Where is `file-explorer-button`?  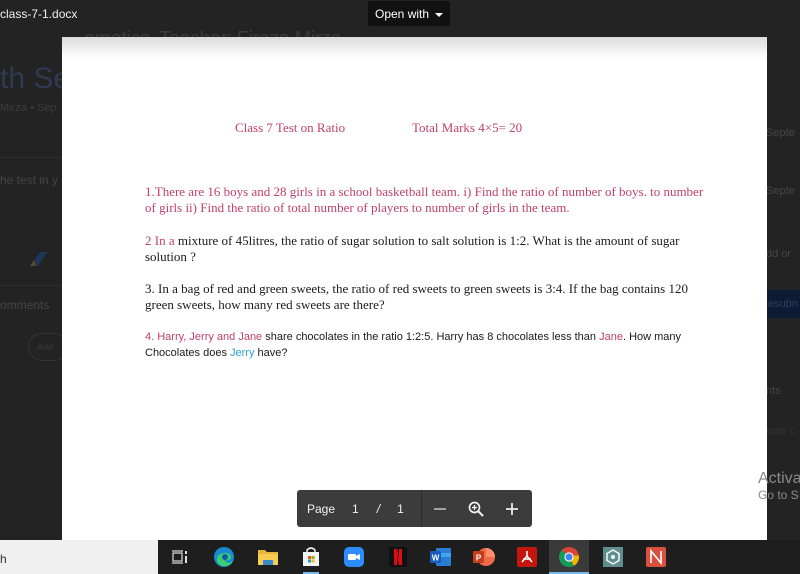
file-explorer-button is located at coordinates (268, 557).